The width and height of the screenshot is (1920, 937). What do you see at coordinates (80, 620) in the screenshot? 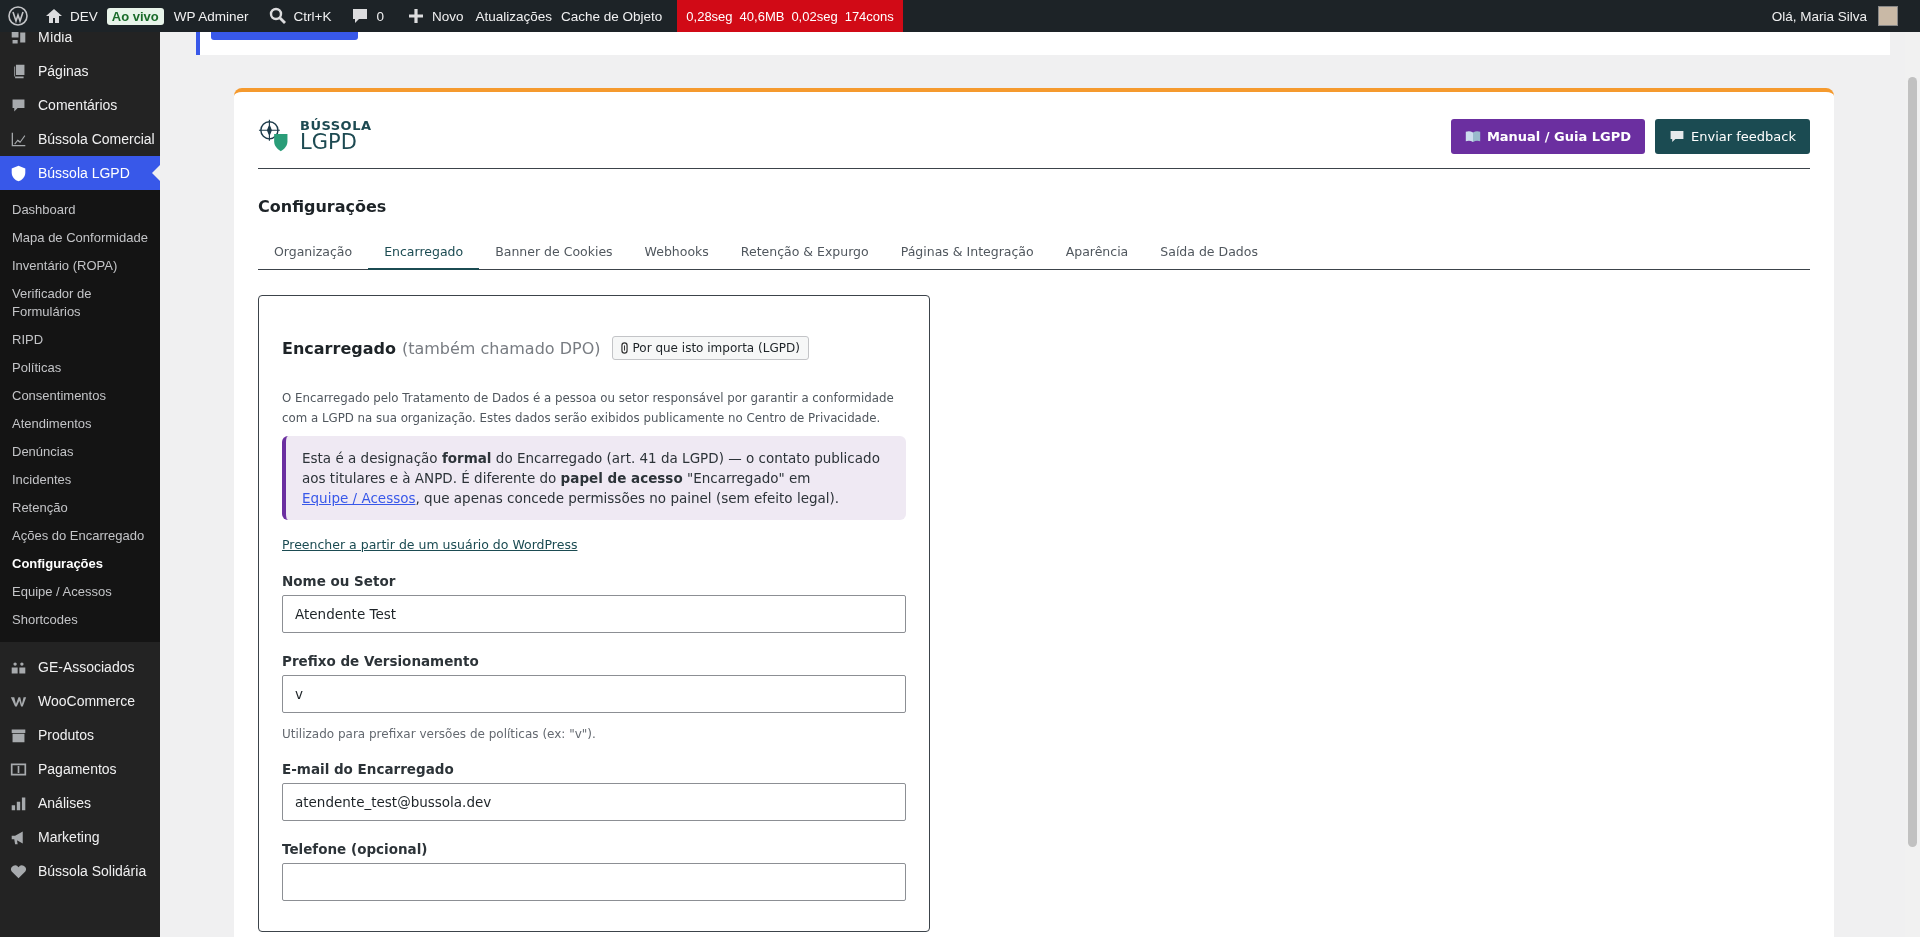
I see `submenu-item: Shortcodes` at bounding box center [80, 620].